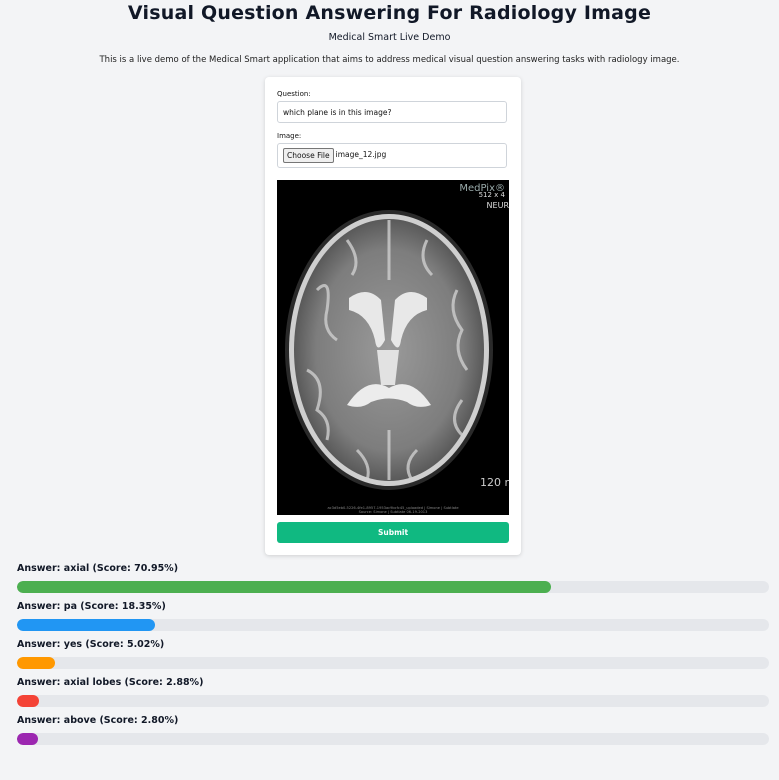  What do you see at coordinates (498, 205) in the screenshot?
I see `section-text: NEUR` at bounding box center [498, 205].